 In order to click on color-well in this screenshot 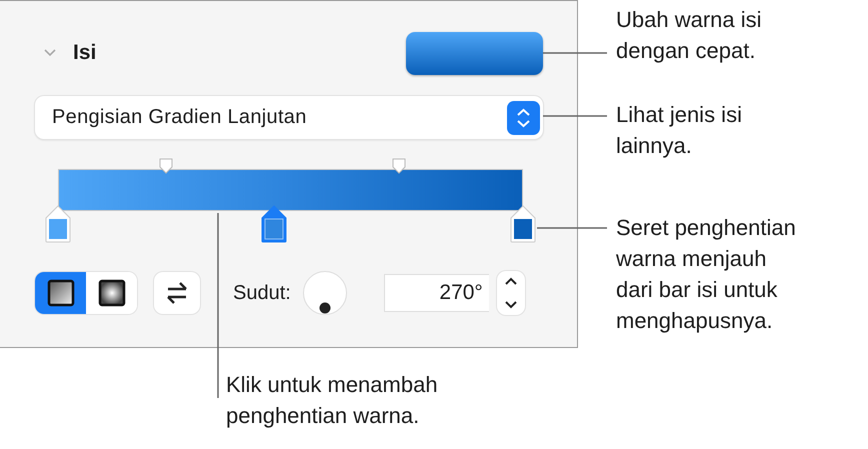, I will do `click(474, 53)`.